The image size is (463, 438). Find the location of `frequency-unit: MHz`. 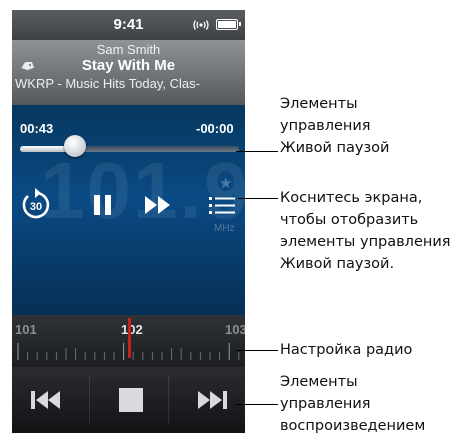

frequency-unit: MHz is located at coordinates (224, 228).